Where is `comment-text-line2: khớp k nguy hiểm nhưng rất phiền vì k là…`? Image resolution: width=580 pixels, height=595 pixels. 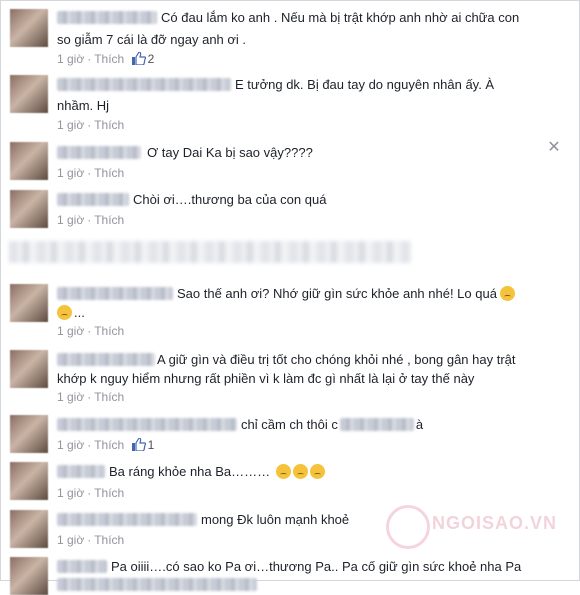 comment-text-line2: khớp k nguy hiểm nhưng rất phiền vì k là… is located at coordinates (266, 378).